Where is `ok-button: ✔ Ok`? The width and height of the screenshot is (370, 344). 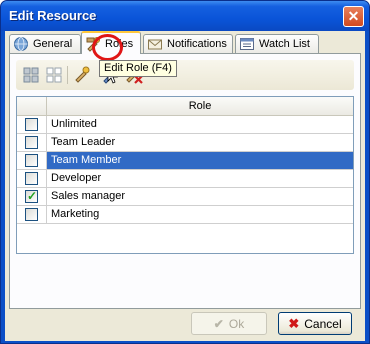 ok-button: ✔ Ok is located at coordinates (229, 323).